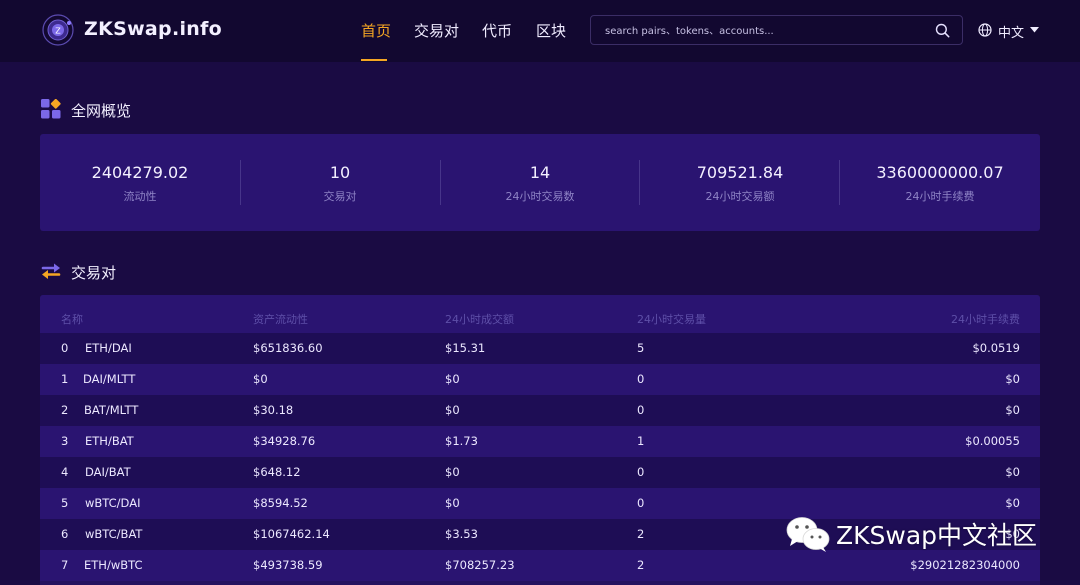 The height and width of the screenshot is (585, 1080). I want to click on table-row: 4 DAI/BAT $648.12 $0 0 $0, so click(540, 472).